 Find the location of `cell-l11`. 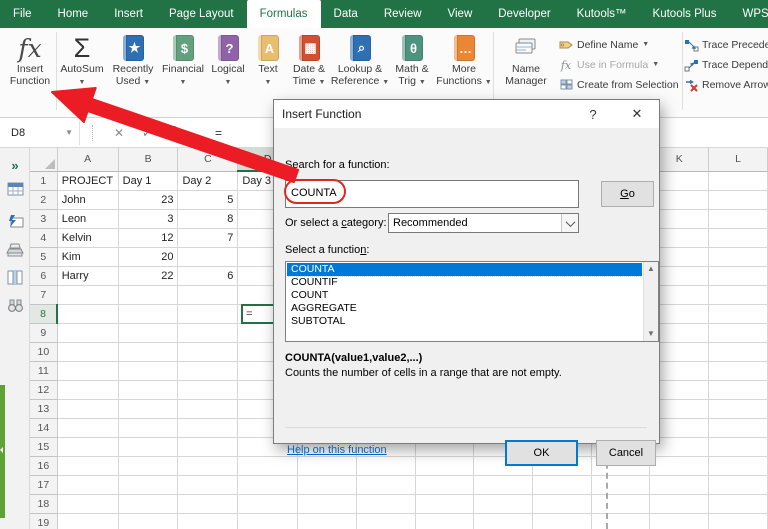

cell-l11 is located at coordinates (738, 371).